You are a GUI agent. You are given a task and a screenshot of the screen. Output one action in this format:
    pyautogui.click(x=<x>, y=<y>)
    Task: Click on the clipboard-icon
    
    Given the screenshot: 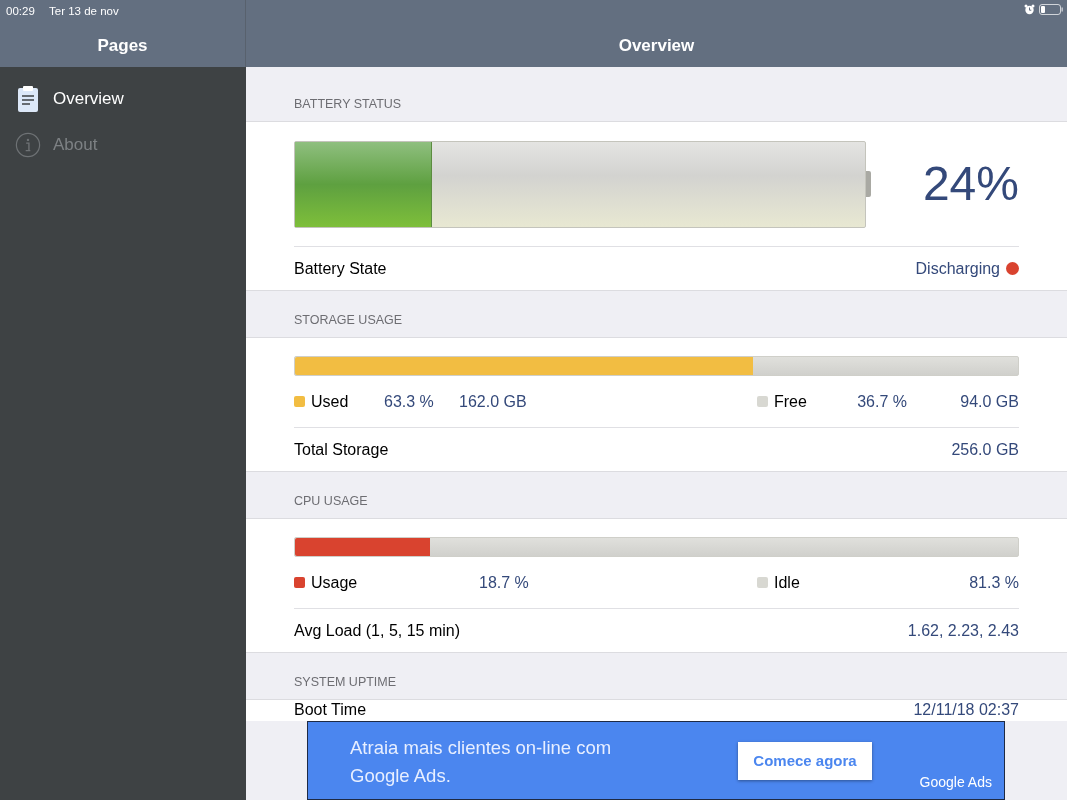 What is the action you would take?
    pyautogui.click(x=28, y=99)
    